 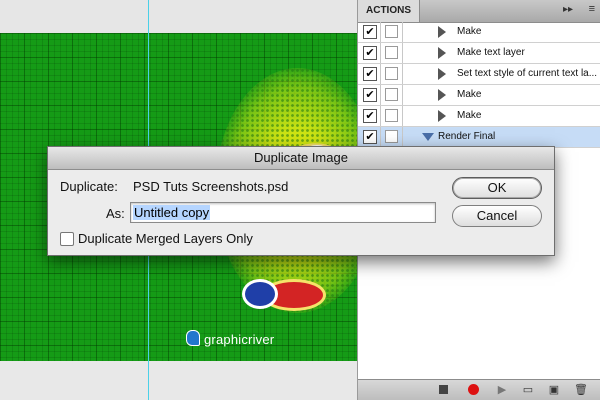 What do you see at coordinates (283, 212) in the screenshot?
I see `as-name-input: Untitled copy` at bounding box center [283, 212].